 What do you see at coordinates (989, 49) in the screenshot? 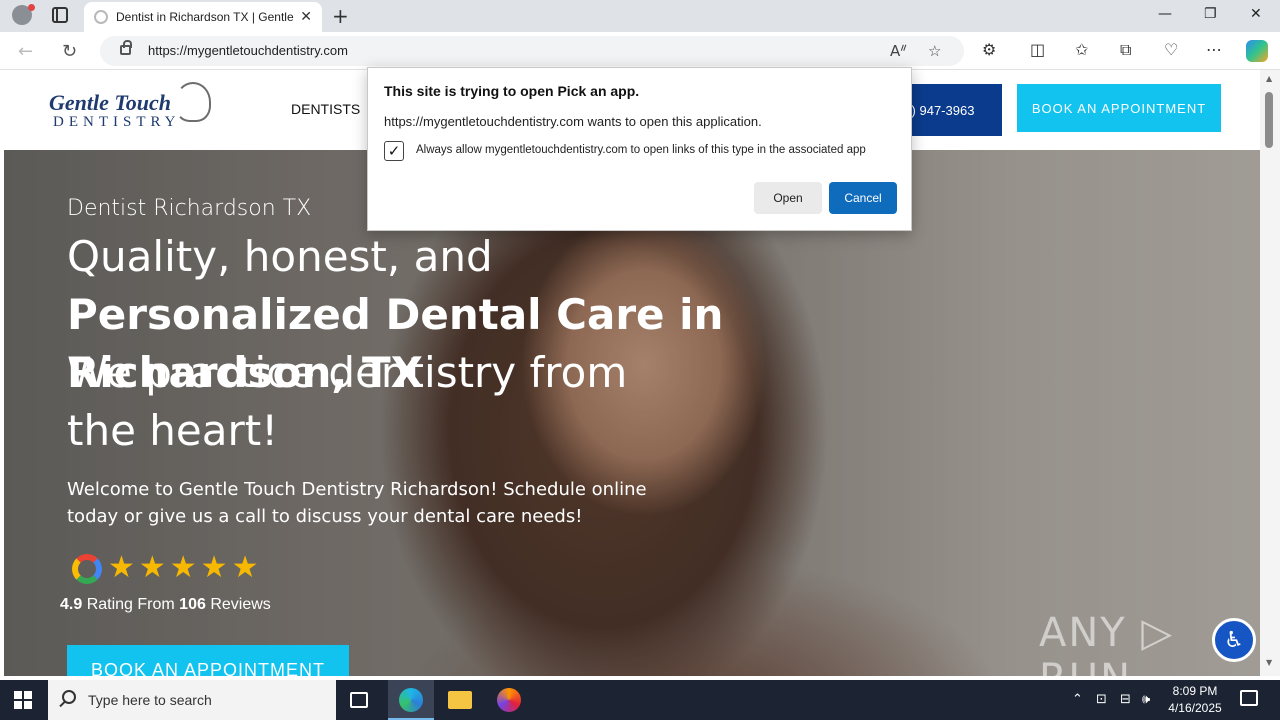
I see `extensions-icon: ⚙` at bounding box center [989, 49].